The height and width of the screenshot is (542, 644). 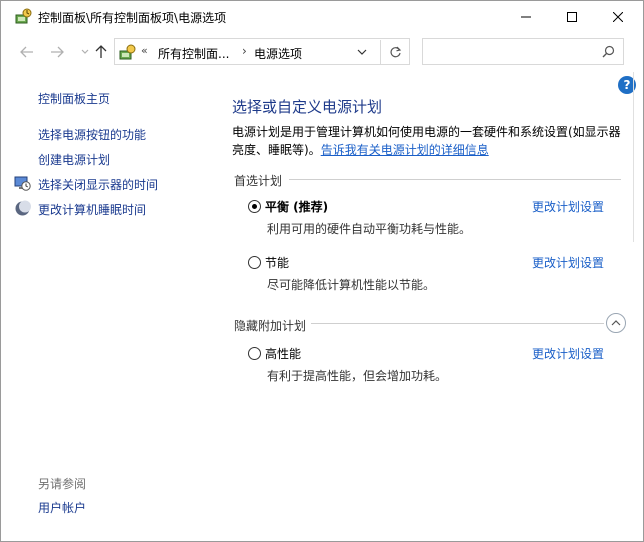 I want to click on moon-icon, so click(x=23, y=208).